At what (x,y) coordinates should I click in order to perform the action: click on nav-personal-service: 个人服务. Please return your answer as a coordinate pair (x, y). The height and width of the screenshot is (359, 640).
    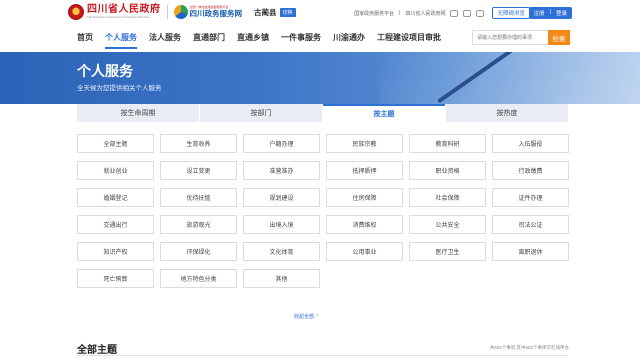
    Looking at the image, I should click on (121, 38).